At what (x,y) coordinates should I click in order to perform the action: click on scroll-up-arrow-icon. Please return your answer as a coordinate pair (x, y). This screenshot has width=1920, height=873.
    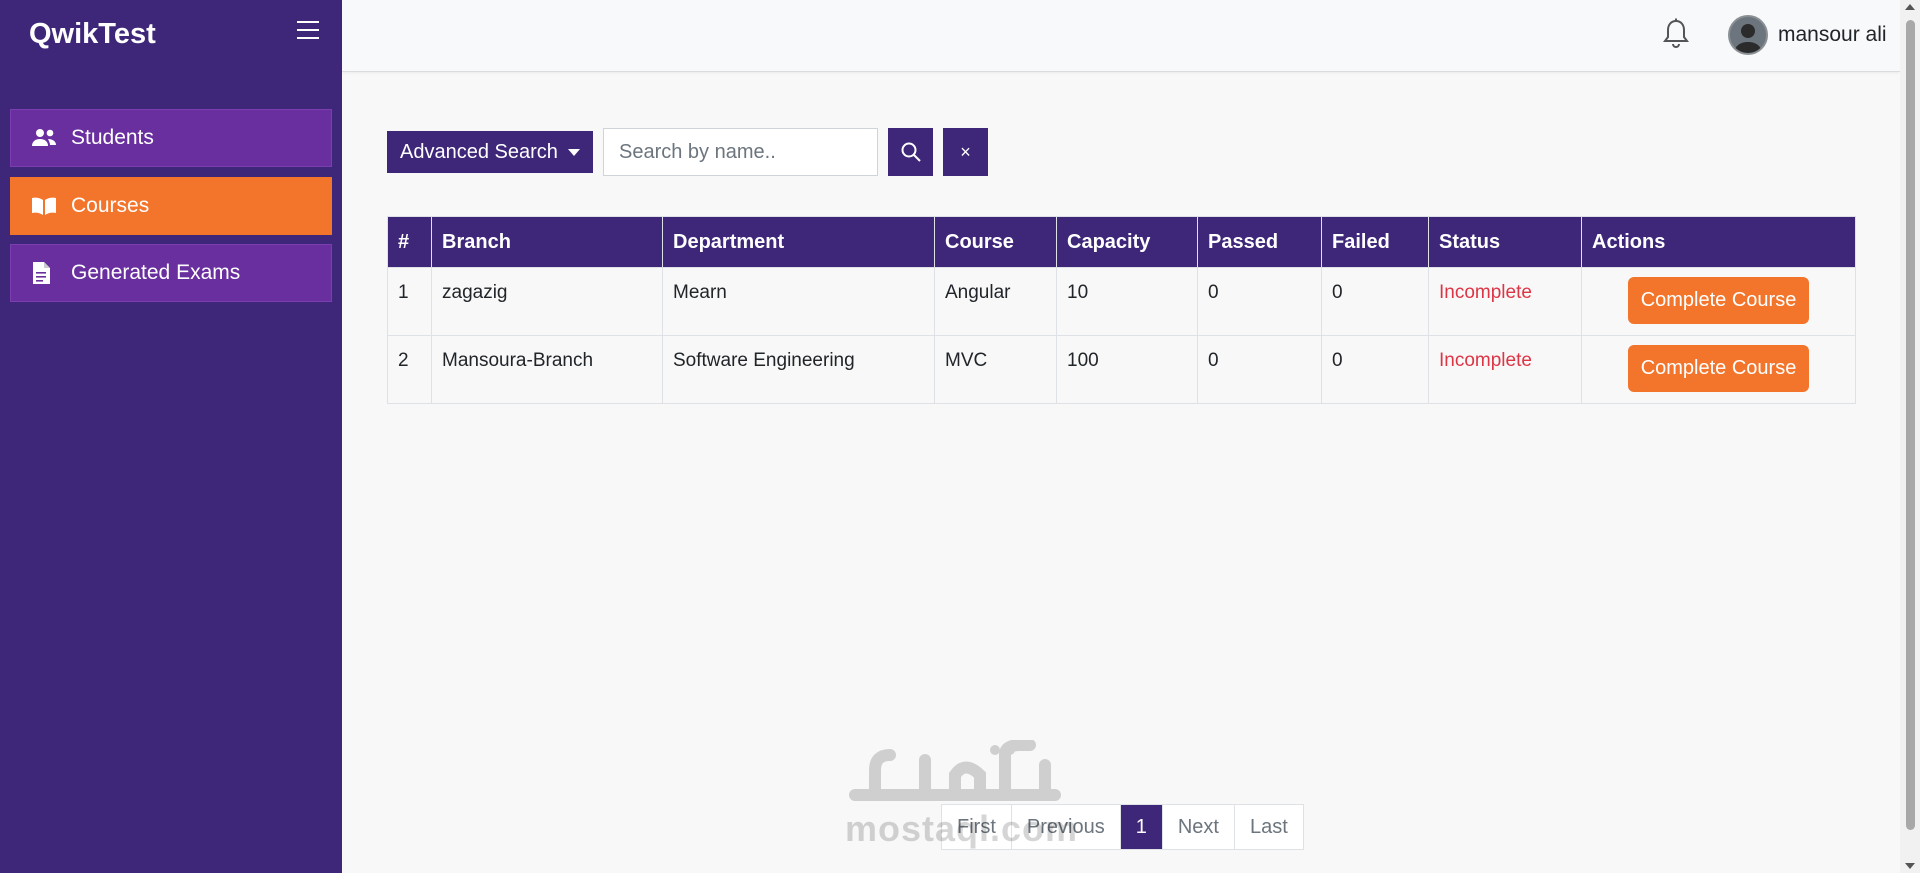
    Looking at the image, I should click on (1910, 7).